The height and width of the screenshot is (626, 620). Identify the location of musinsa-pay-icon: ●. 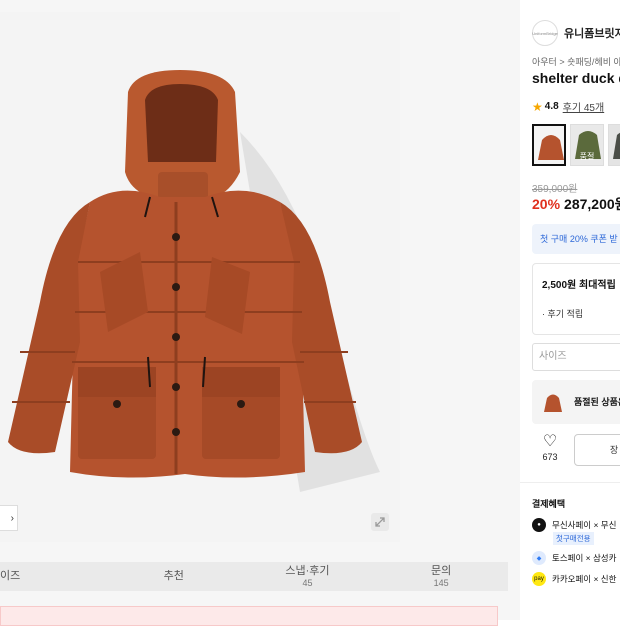
(539, 525).